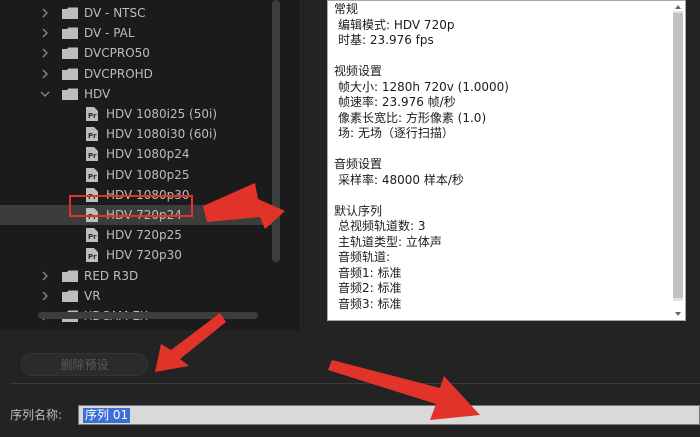 The width and height of the screenshot is (700, 437). I want to click on tree-folder-item: HDV, so click(140, 94).